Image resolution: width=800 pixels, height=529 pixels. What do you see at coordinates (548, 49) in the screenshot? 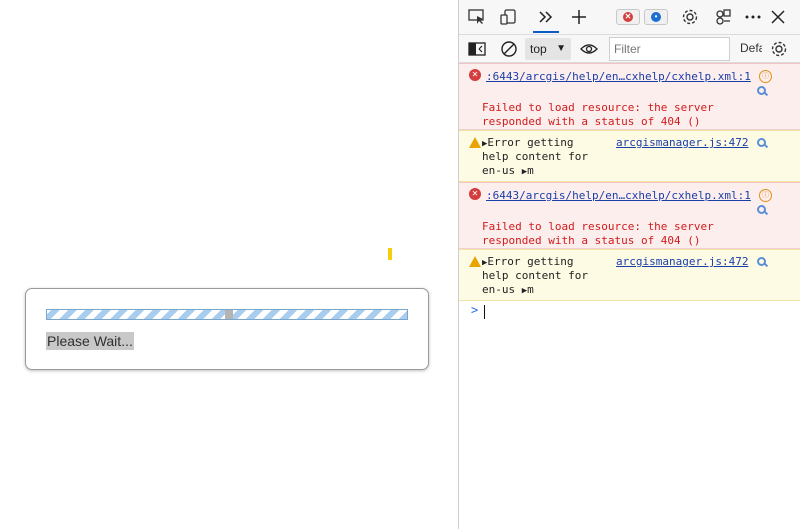
I see `context-selector: top ▼` at bounding box center [548, 49].